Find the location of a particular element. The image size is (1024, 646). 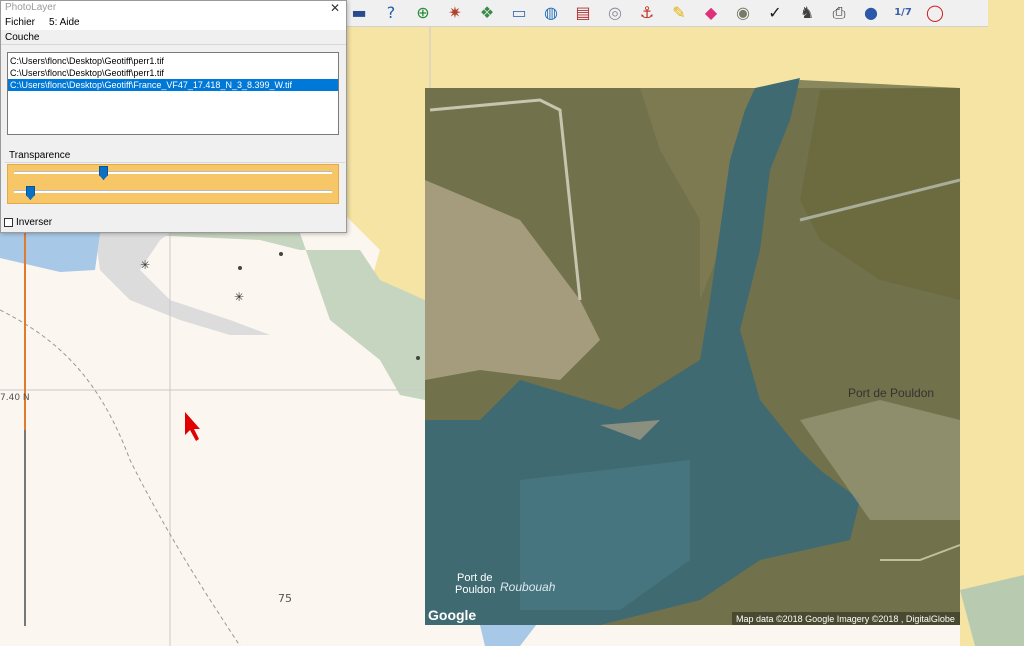

target-icon: ⊕ is located at coordinates (423, 13).